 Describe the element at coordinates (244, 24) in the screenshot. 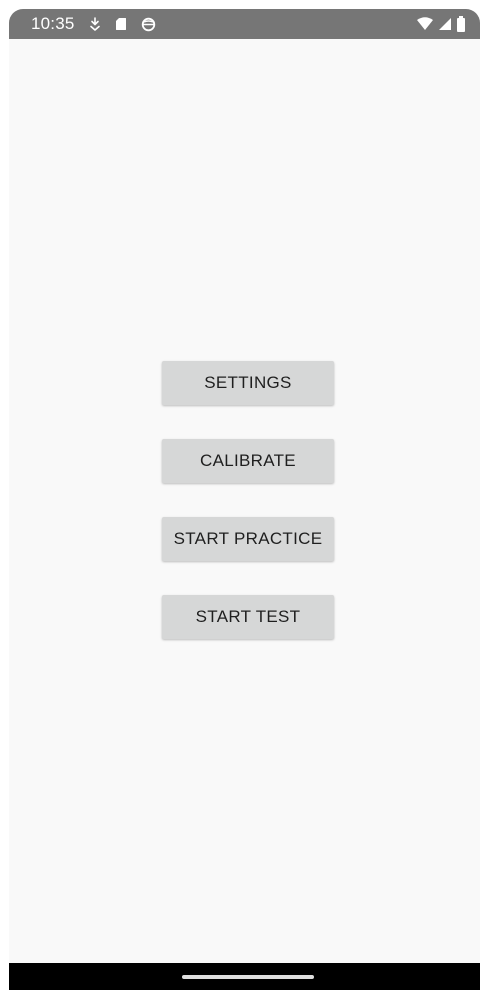

I see `status-bar: 10:35` at that location.